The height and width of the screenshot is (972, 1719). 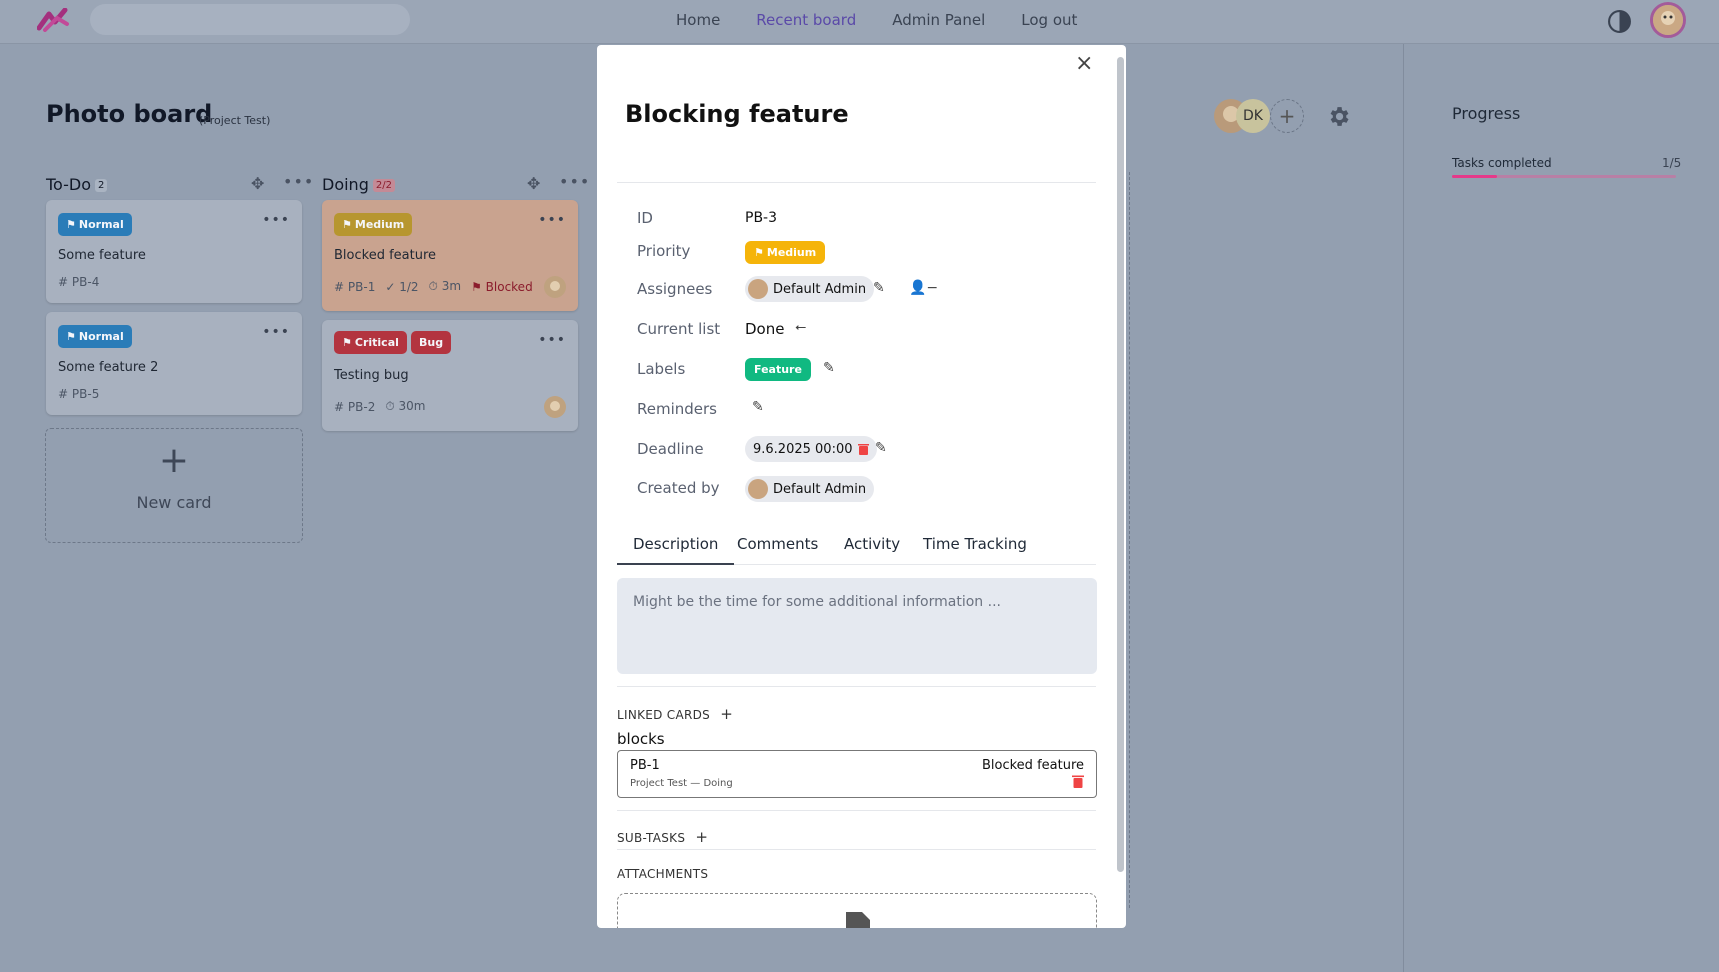 What do you see at coordinates (858, 920) in the screenshot?
I see `file-upload-icon` at bounding box center [858, 920].